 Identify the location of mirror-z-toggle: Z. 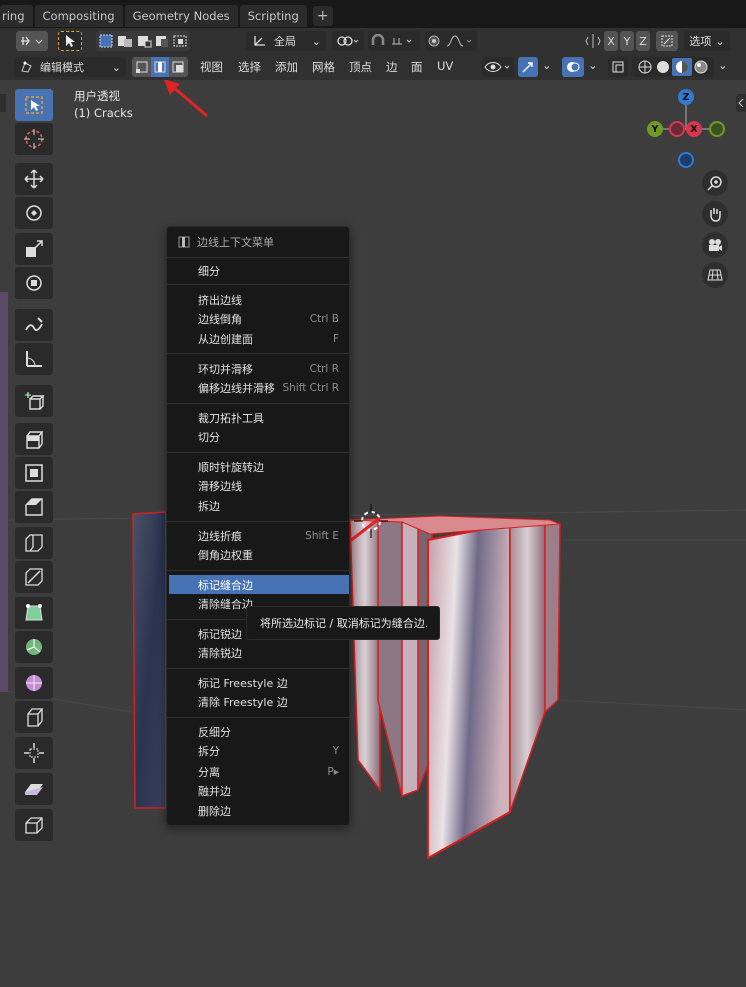
(643, 41).